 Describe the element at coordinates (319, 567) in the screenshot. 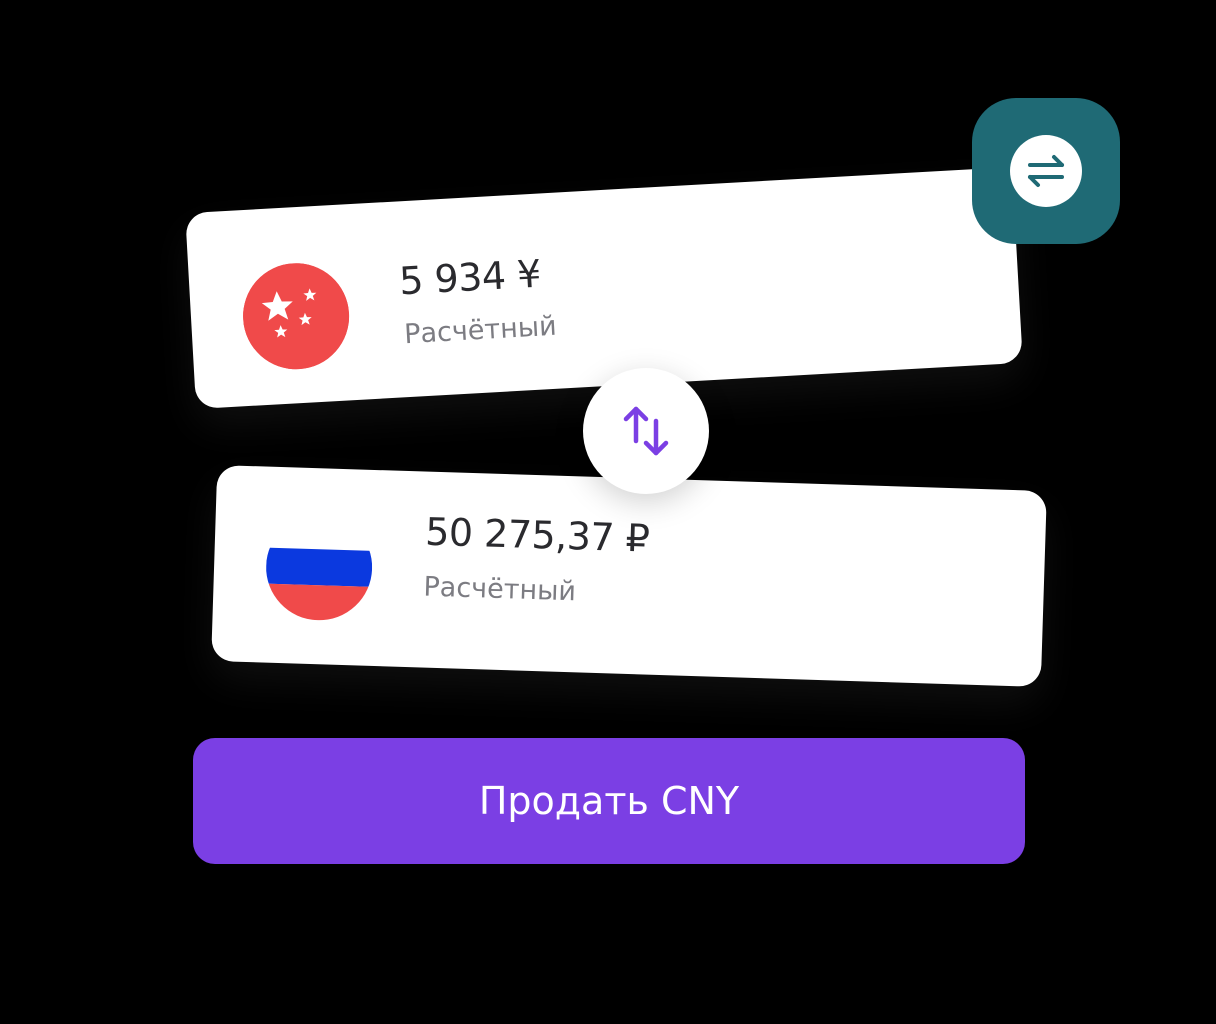

I see `russia-flag-icon` at that location.